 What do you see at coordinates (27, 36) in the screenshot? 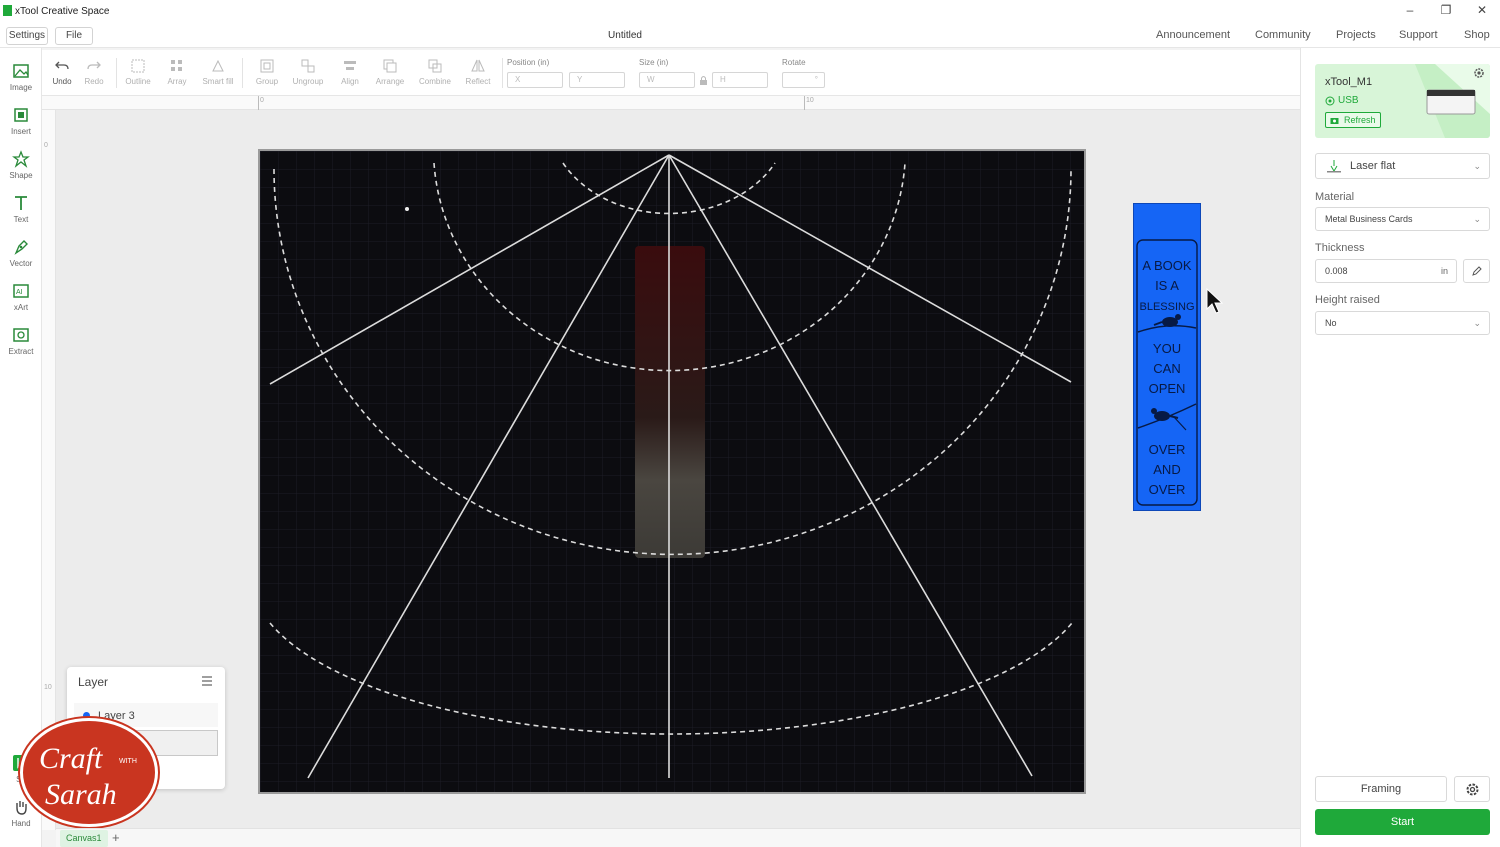
I see `settings-button: Settings` at bounding box center [27, 36].